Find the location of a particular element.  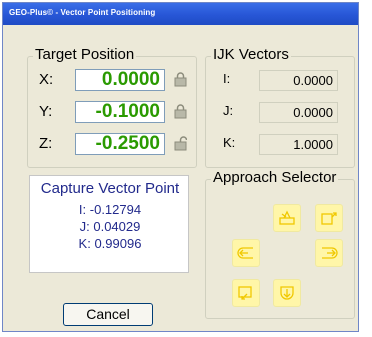

approach-bottom-left-button is located at coordinates (246, 293).